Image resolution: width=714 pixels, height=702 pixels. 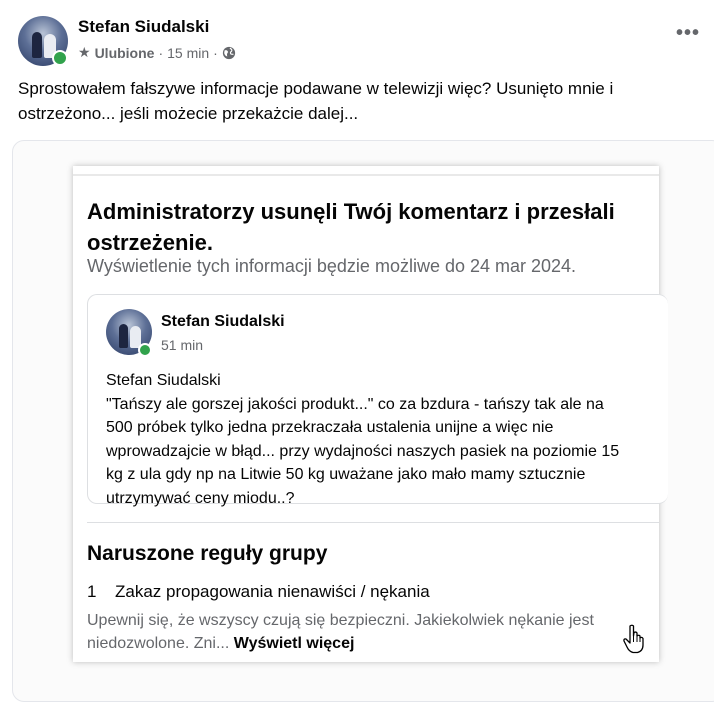 I want to click on online-status-dot, so click(x=60, y=58).